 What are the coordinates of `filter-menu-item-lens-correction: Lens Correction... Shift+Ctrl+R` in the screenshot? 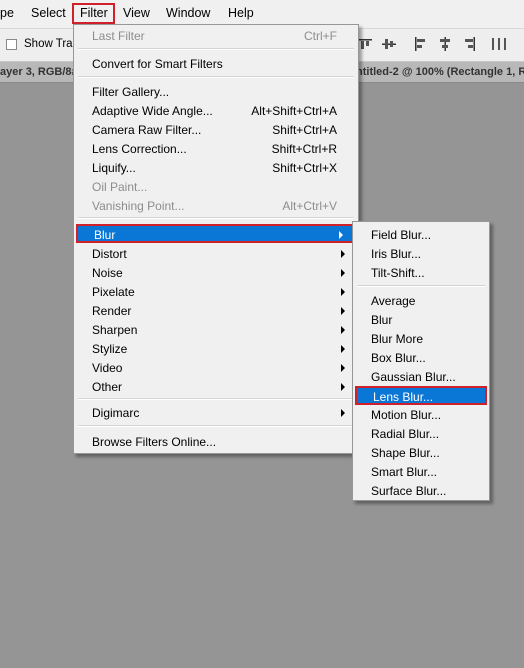 It's located at (215, 149).